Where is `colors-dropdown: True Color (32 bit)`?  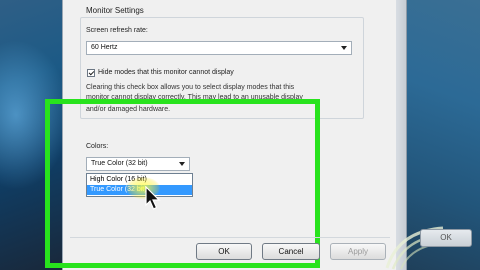 colors-dropdown: True Color (32 bit) is located at coordinates (138, 164).